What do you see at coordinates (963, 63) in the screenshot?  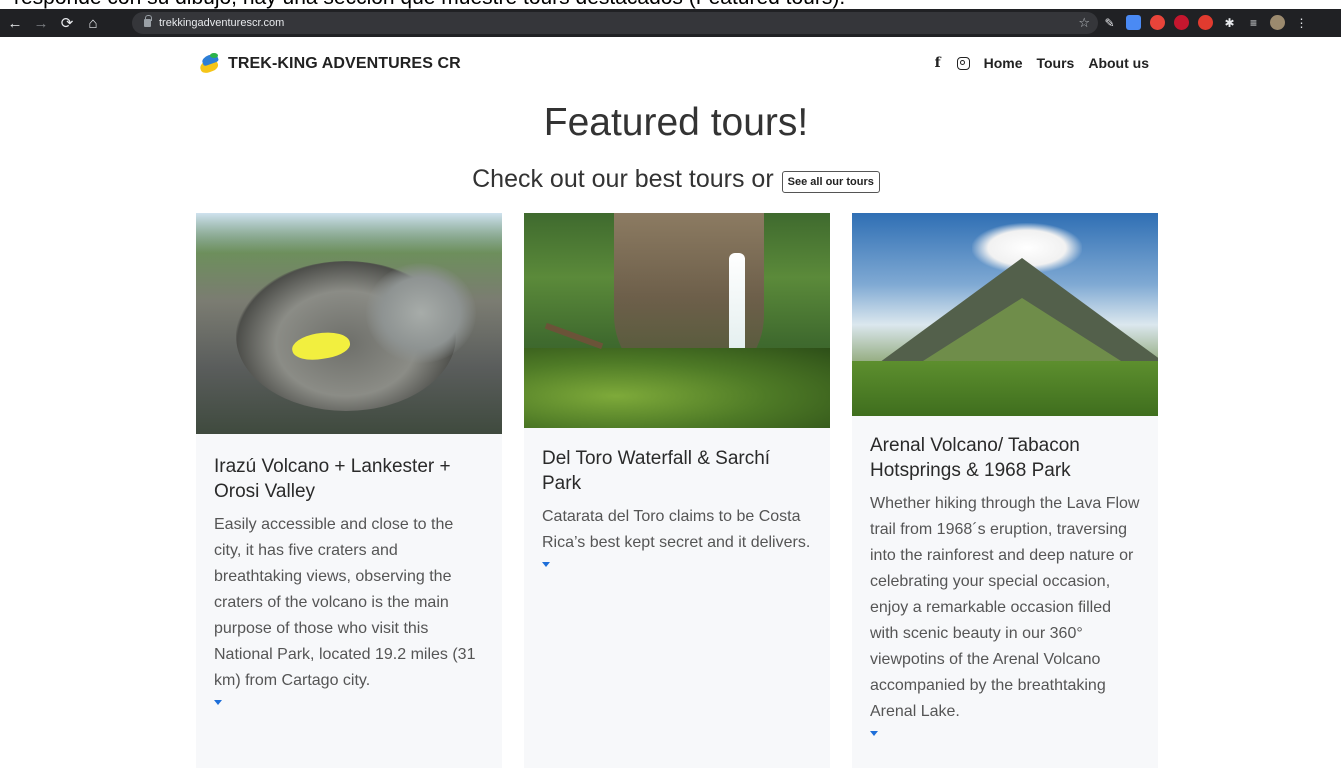 I see `instagram-icon` at bounding box center [963, 63].